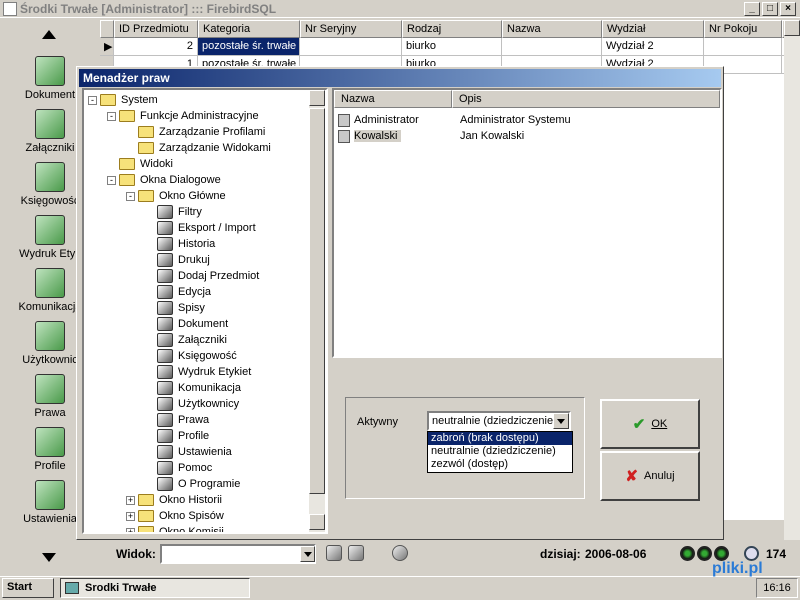 The height and width of the screenshot is (600, 800). I want to click on grid-cell: Wydział 2, so click(653, 47).